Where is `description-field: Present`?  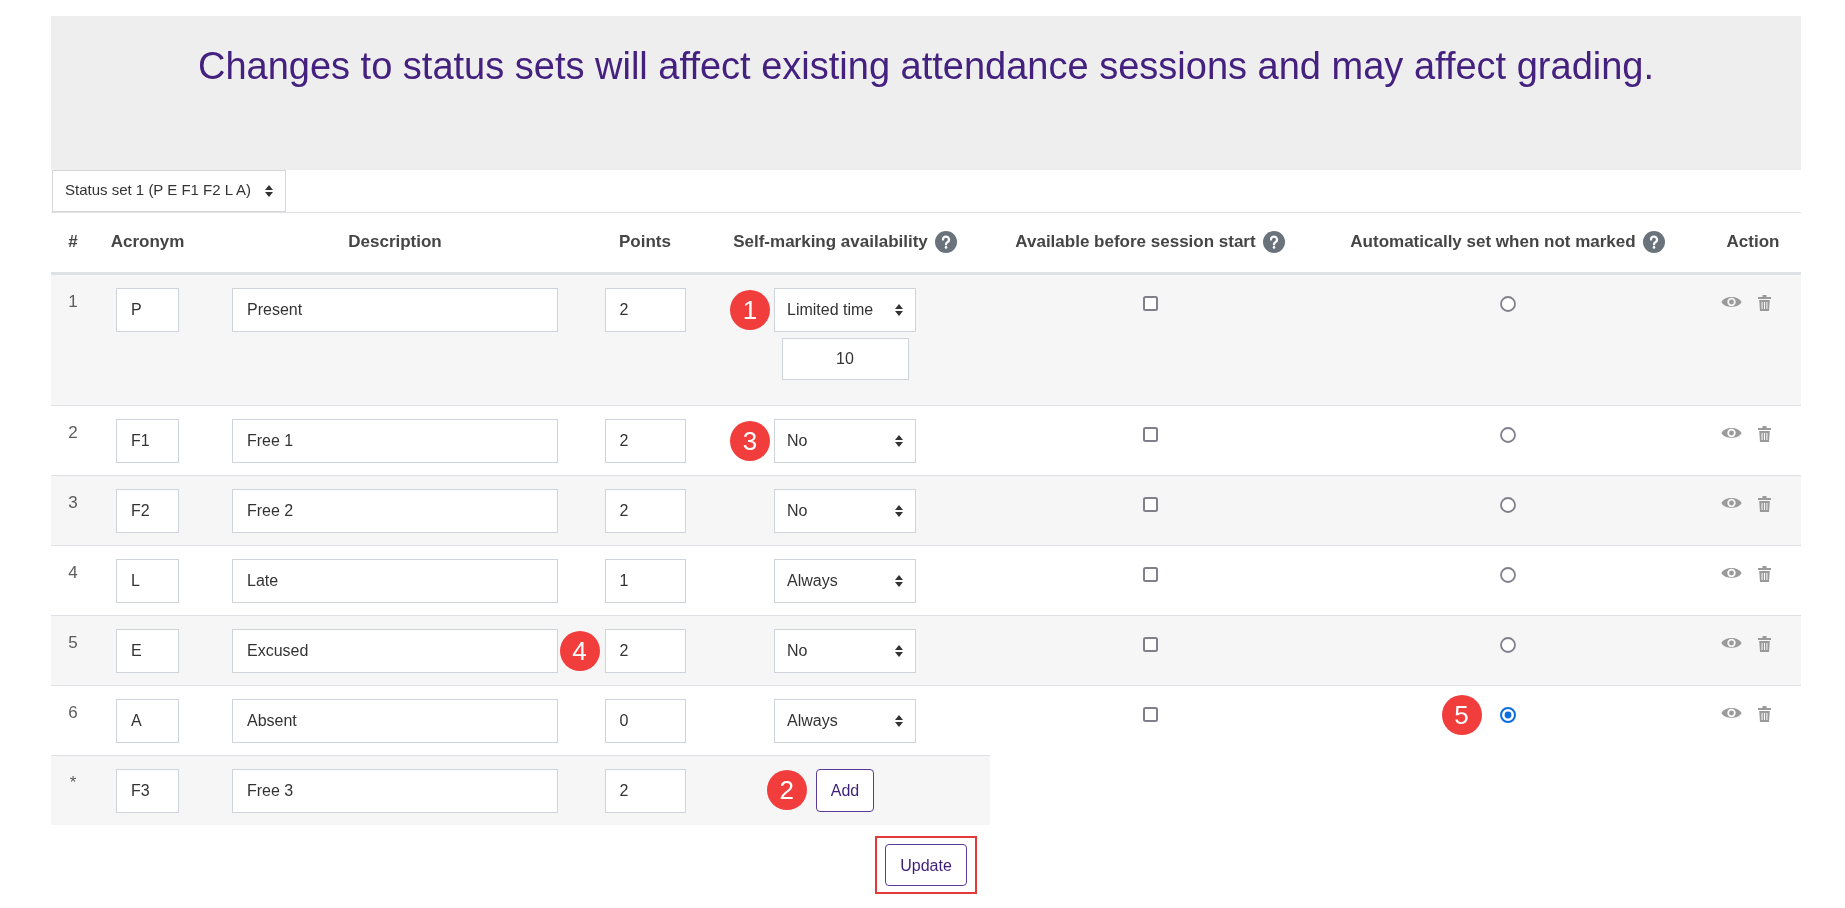
description-field: Present is located at coordinates (395, 309).